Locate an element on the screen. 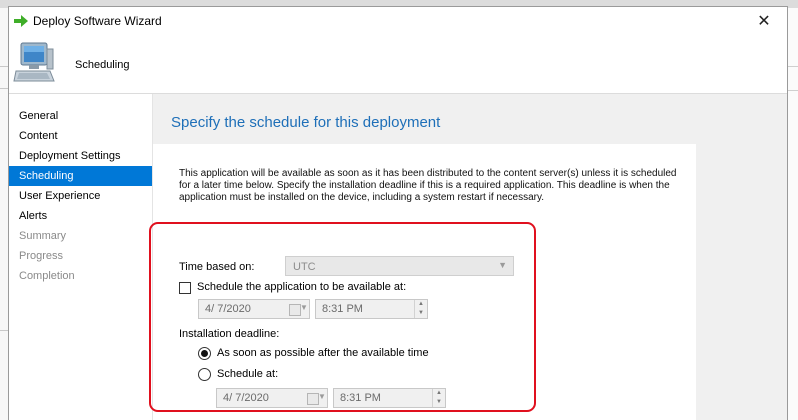 The height and width of the screenshot is (420, 798). time-based-on-value: UTC is located at coordinates (304, 267).